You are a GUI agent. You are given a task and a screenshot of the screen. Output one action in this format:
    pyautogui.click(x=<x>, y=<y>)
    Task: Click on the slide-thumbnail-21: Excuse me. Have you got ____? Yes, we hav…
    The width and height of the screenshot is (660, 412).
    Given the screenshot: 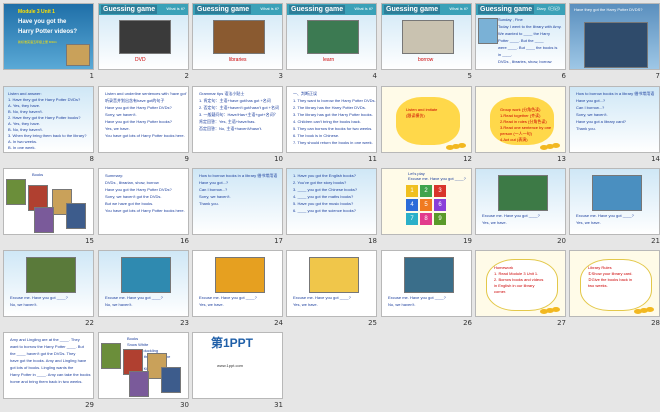 What is the action you would take?
    pyautogui.click(x=614, y=208)
    